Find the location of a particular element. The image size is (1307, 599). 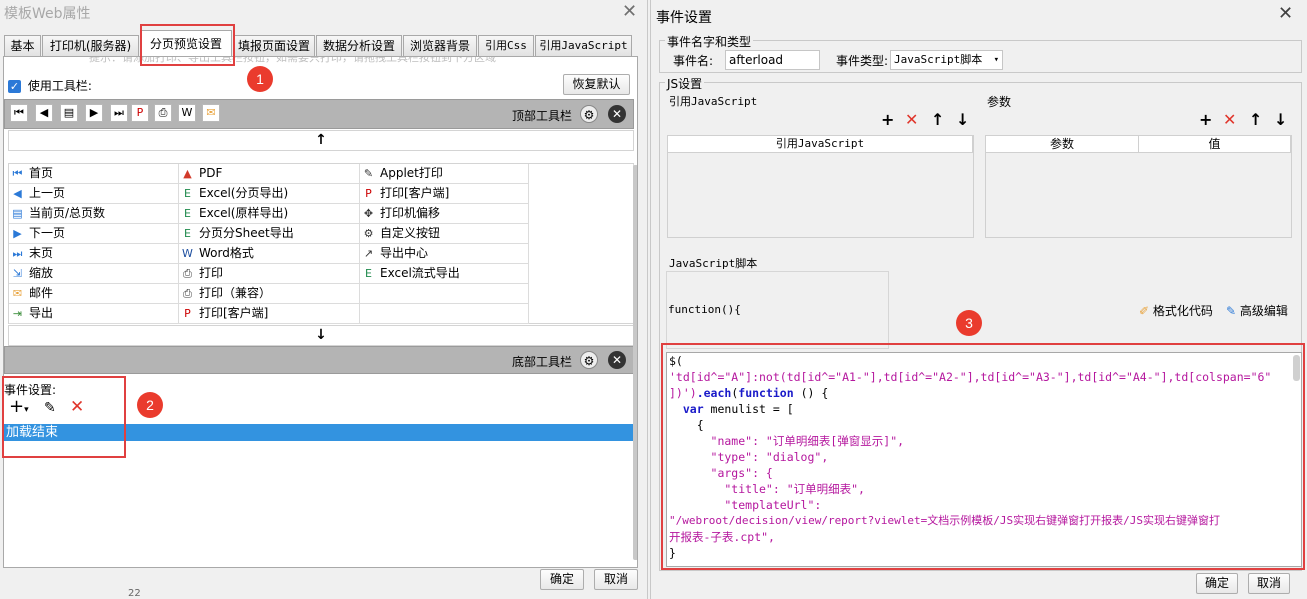

toolbar-option-button: E Excel(分页导出) is located at coordinates (269, 194).